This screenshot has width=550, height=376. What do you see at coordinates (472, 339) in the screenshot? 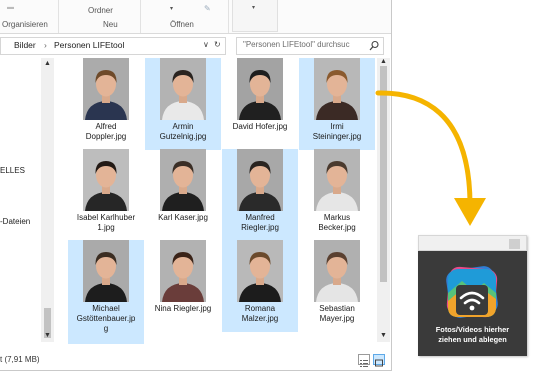
I see `drop-zone-text-line2: ziehen und ablegen` at bounding box center [472, 339].